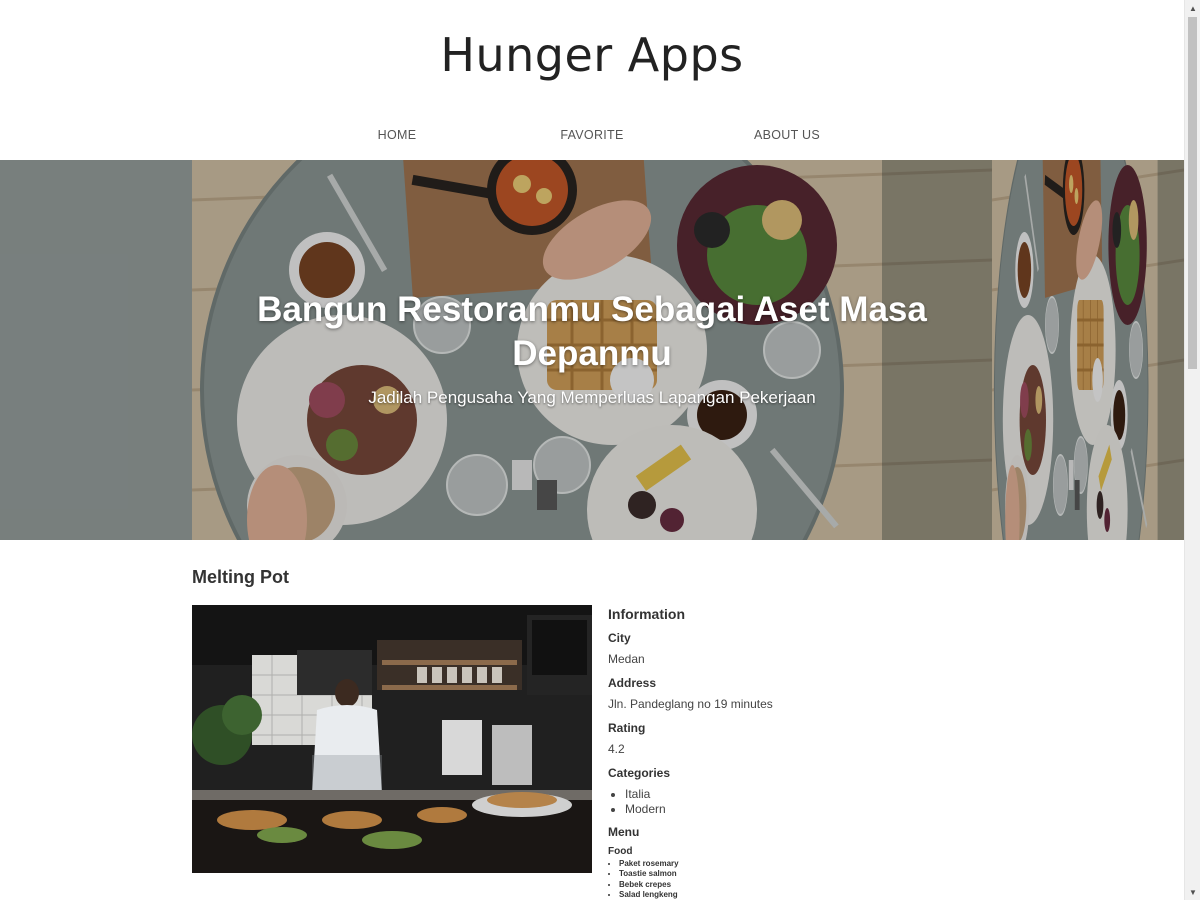  What do you see at coordinates (240, 577) in the screenshot?
I see `restaurant-name: Melting Pot` at bounding box center [240, 577].